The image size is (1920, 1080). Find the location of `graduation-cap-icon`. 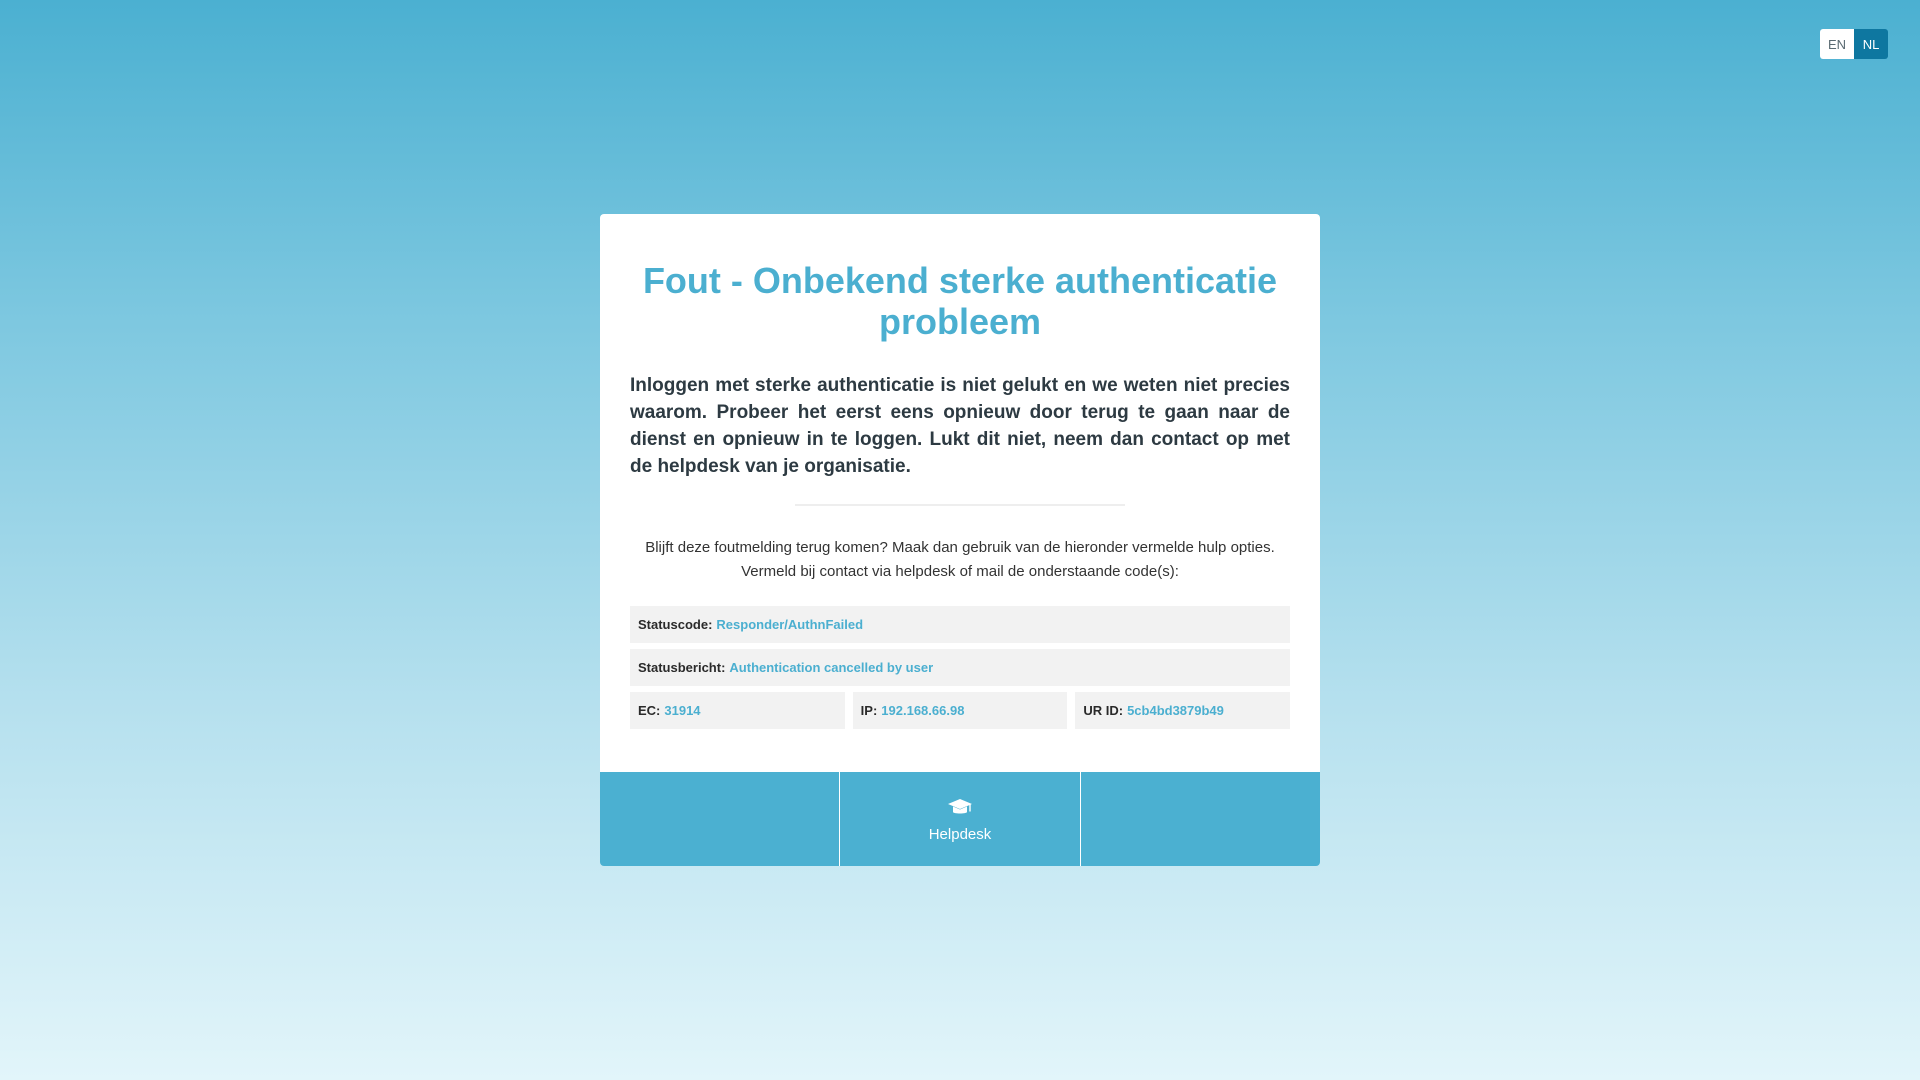

graduation-cap-icon is located at coordinates (960, 807).